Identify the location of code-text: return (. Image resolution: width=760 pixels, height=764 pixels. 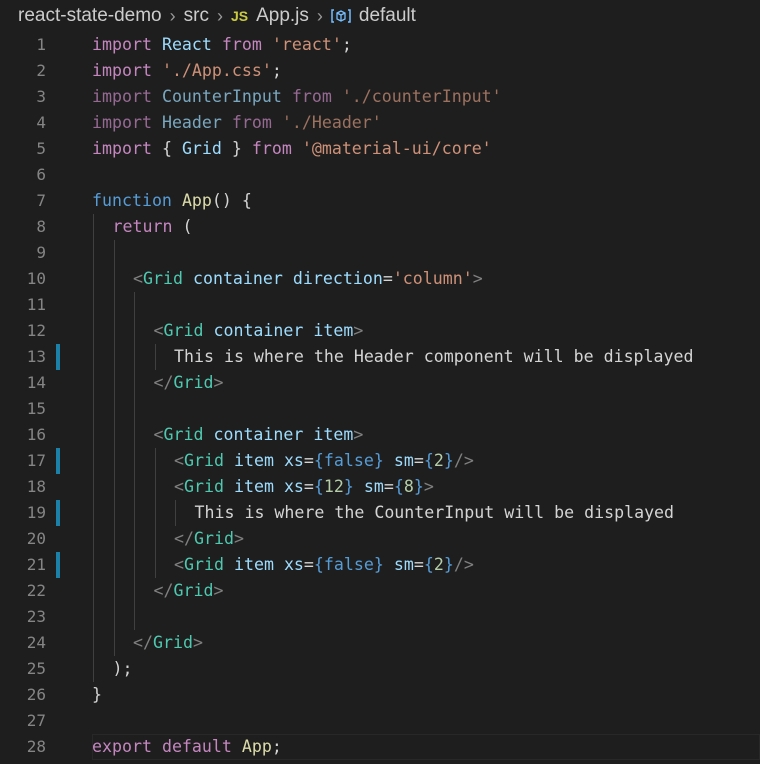
(153, 227).